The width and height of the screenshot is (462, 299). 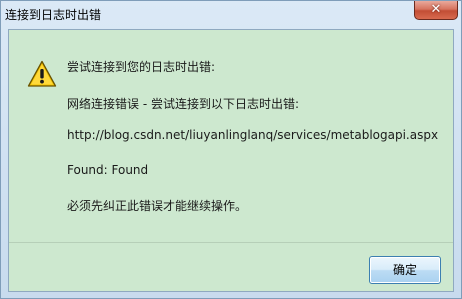 I want to click on close-button: ✕, so click(x=436, y=10).